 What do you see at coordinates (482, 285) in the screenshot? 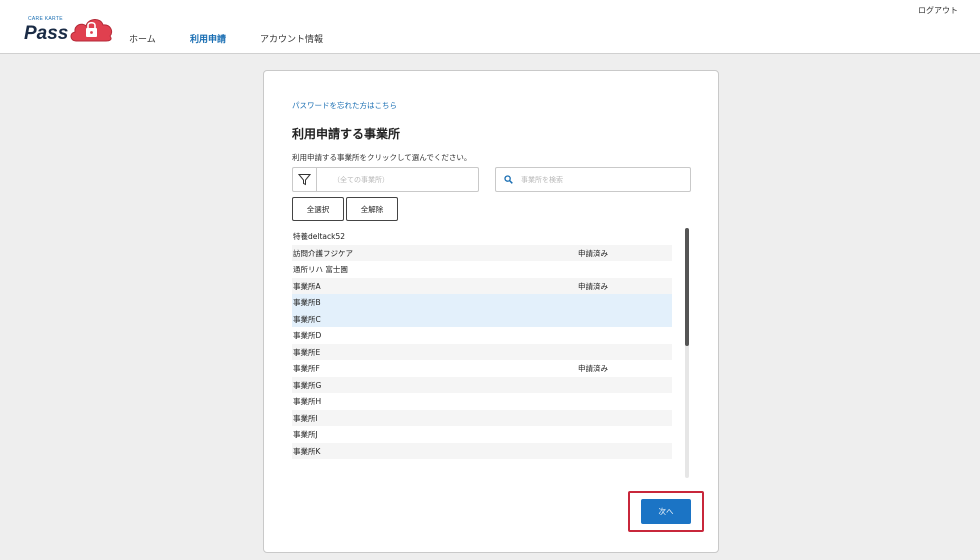
I see `office-list-item: 事業所A 申請済み` at bounding box center [482, 285].